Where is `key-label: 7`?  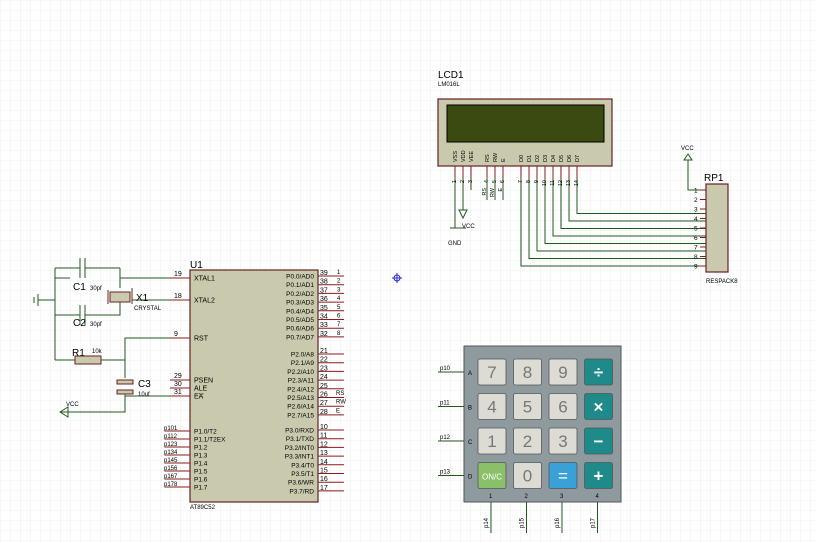 key-label: 7 is located at coordinates (491, 372).